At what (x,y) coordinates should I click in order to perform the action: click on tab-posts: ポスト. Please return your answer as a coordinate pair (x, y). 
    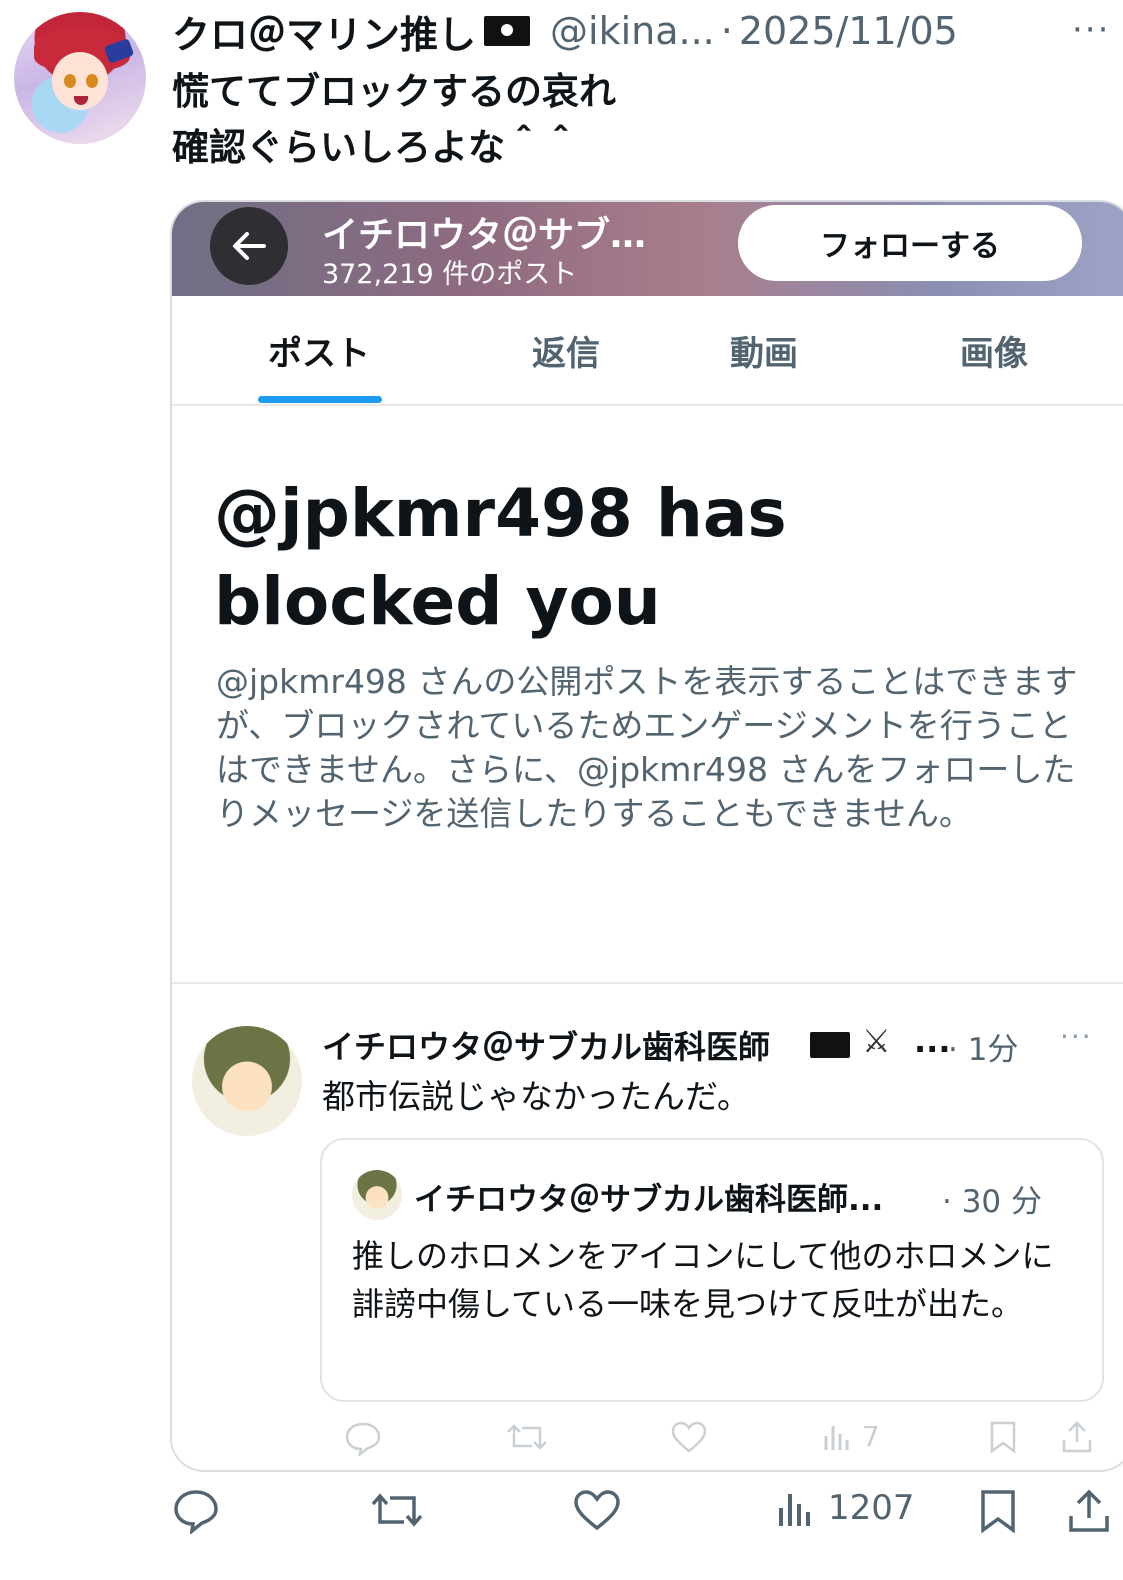
    Looking at the image, I should click on (319, 354).